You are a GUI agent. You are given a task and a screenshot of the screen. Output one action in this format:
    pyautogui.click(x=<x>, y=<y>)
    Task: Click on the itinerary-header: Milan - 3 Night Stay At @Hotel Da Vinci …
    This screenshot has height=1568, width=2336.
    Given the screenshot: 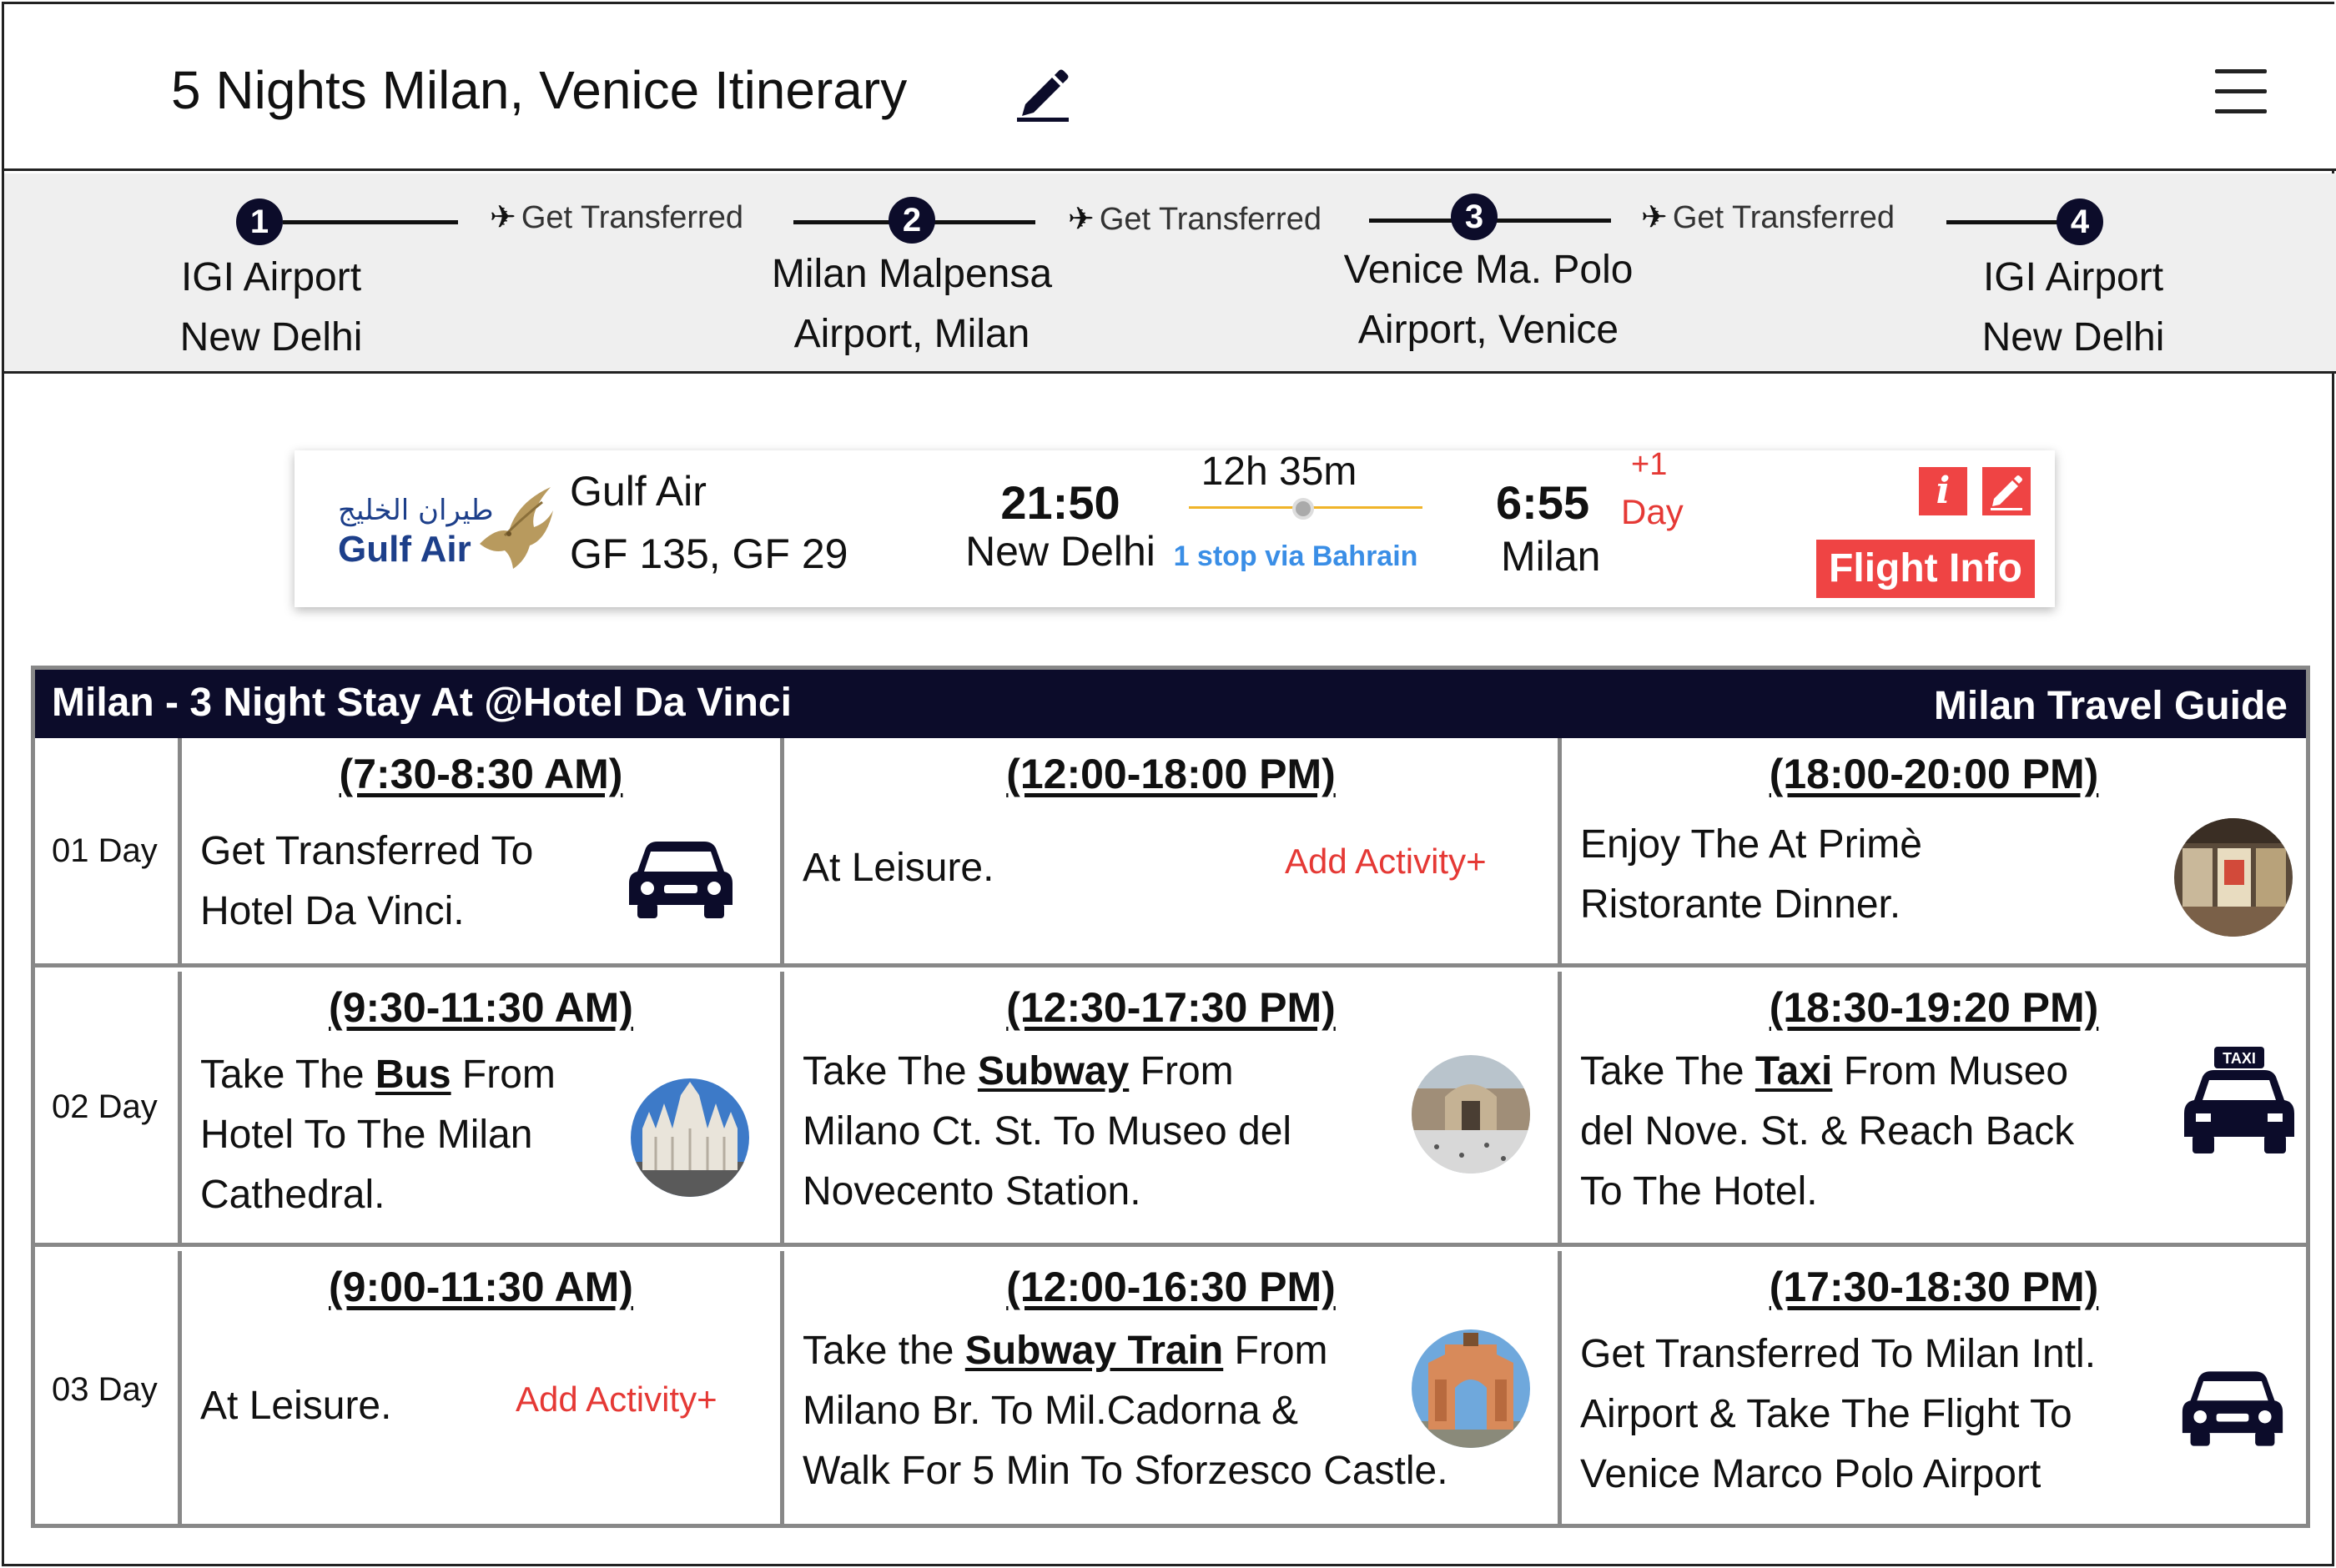 What is the action you would take?
    pyautogui.click(x=1170, y=704)
    